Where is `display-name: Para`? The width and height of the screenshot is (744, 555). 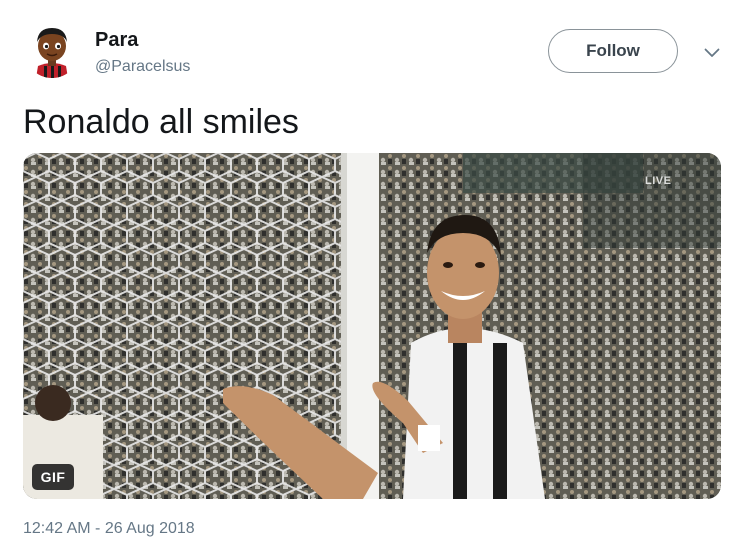 display-name: Para is located at coordinates (116, 40).